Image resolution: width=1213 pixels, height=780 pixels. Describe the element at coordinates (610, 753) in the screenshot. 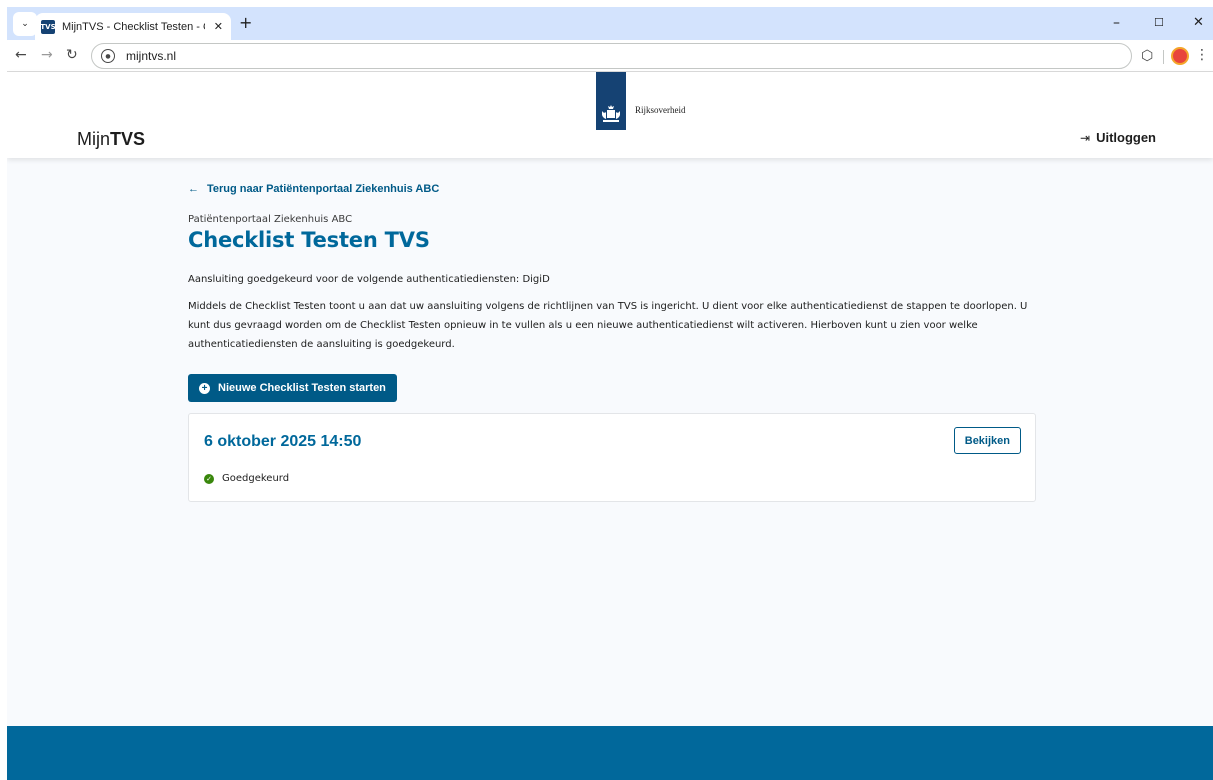

I see `site-footer` at that location.